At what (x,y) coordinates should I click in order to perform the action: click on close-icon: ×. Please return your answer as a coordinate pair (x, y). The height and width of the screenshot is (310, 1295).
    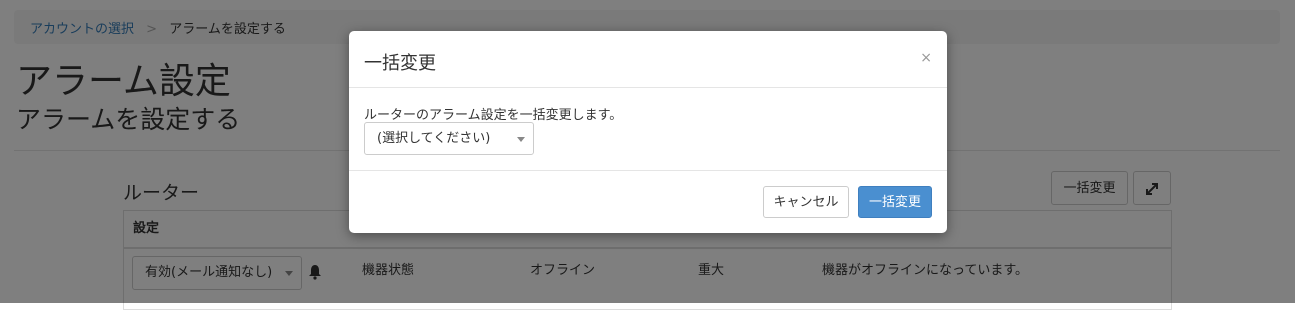
    Looking at the image, I should click on (926, 58).